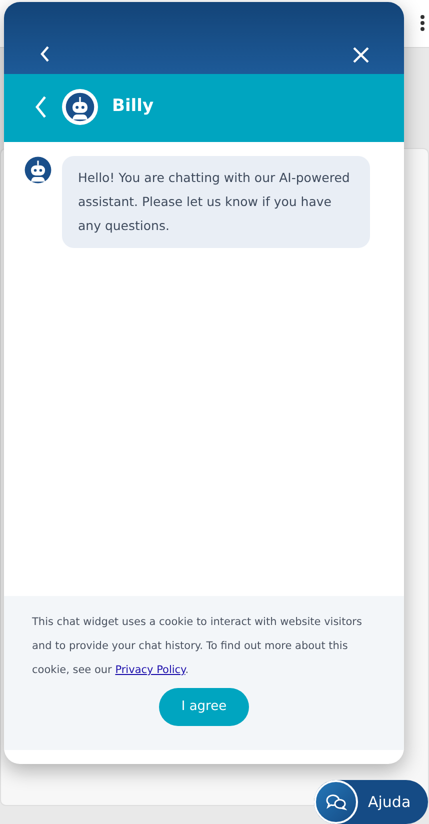 The image size is (429, 824). I want to click on privacy-policy-link: Privacy Policy, so click(150, 670).